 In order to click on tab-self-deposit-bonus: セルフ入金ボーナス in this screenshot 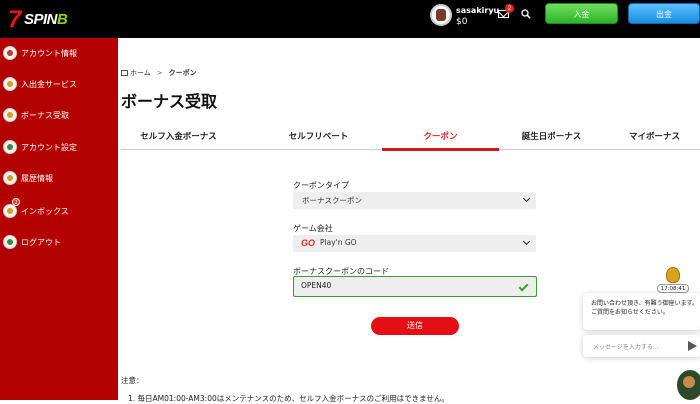, I will do `click(178, 136)`.